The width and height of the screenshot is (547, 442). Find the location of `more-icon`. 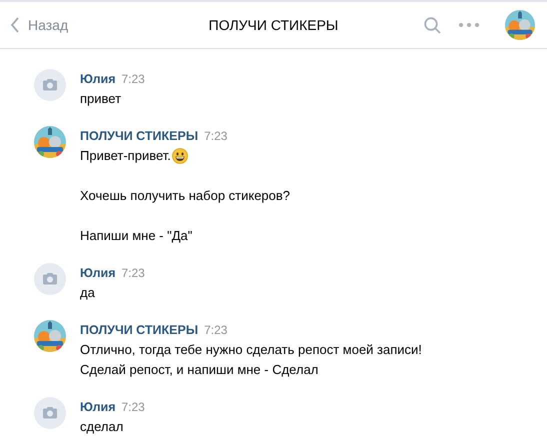

more-icon is located at coordinates (469, 25).